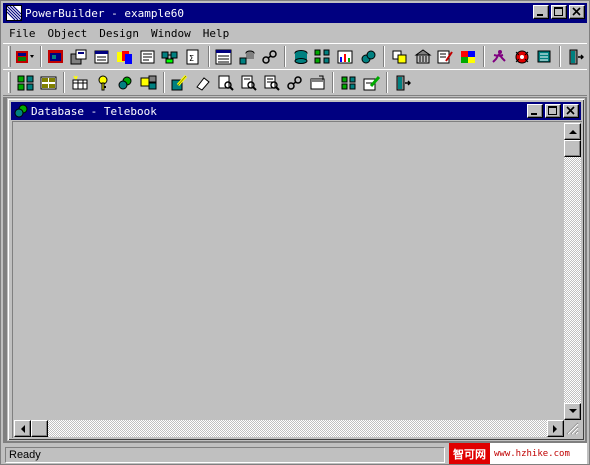 This screenshot has width=590, height=465. I want to click on database-painter-icon, so click(21, 111).